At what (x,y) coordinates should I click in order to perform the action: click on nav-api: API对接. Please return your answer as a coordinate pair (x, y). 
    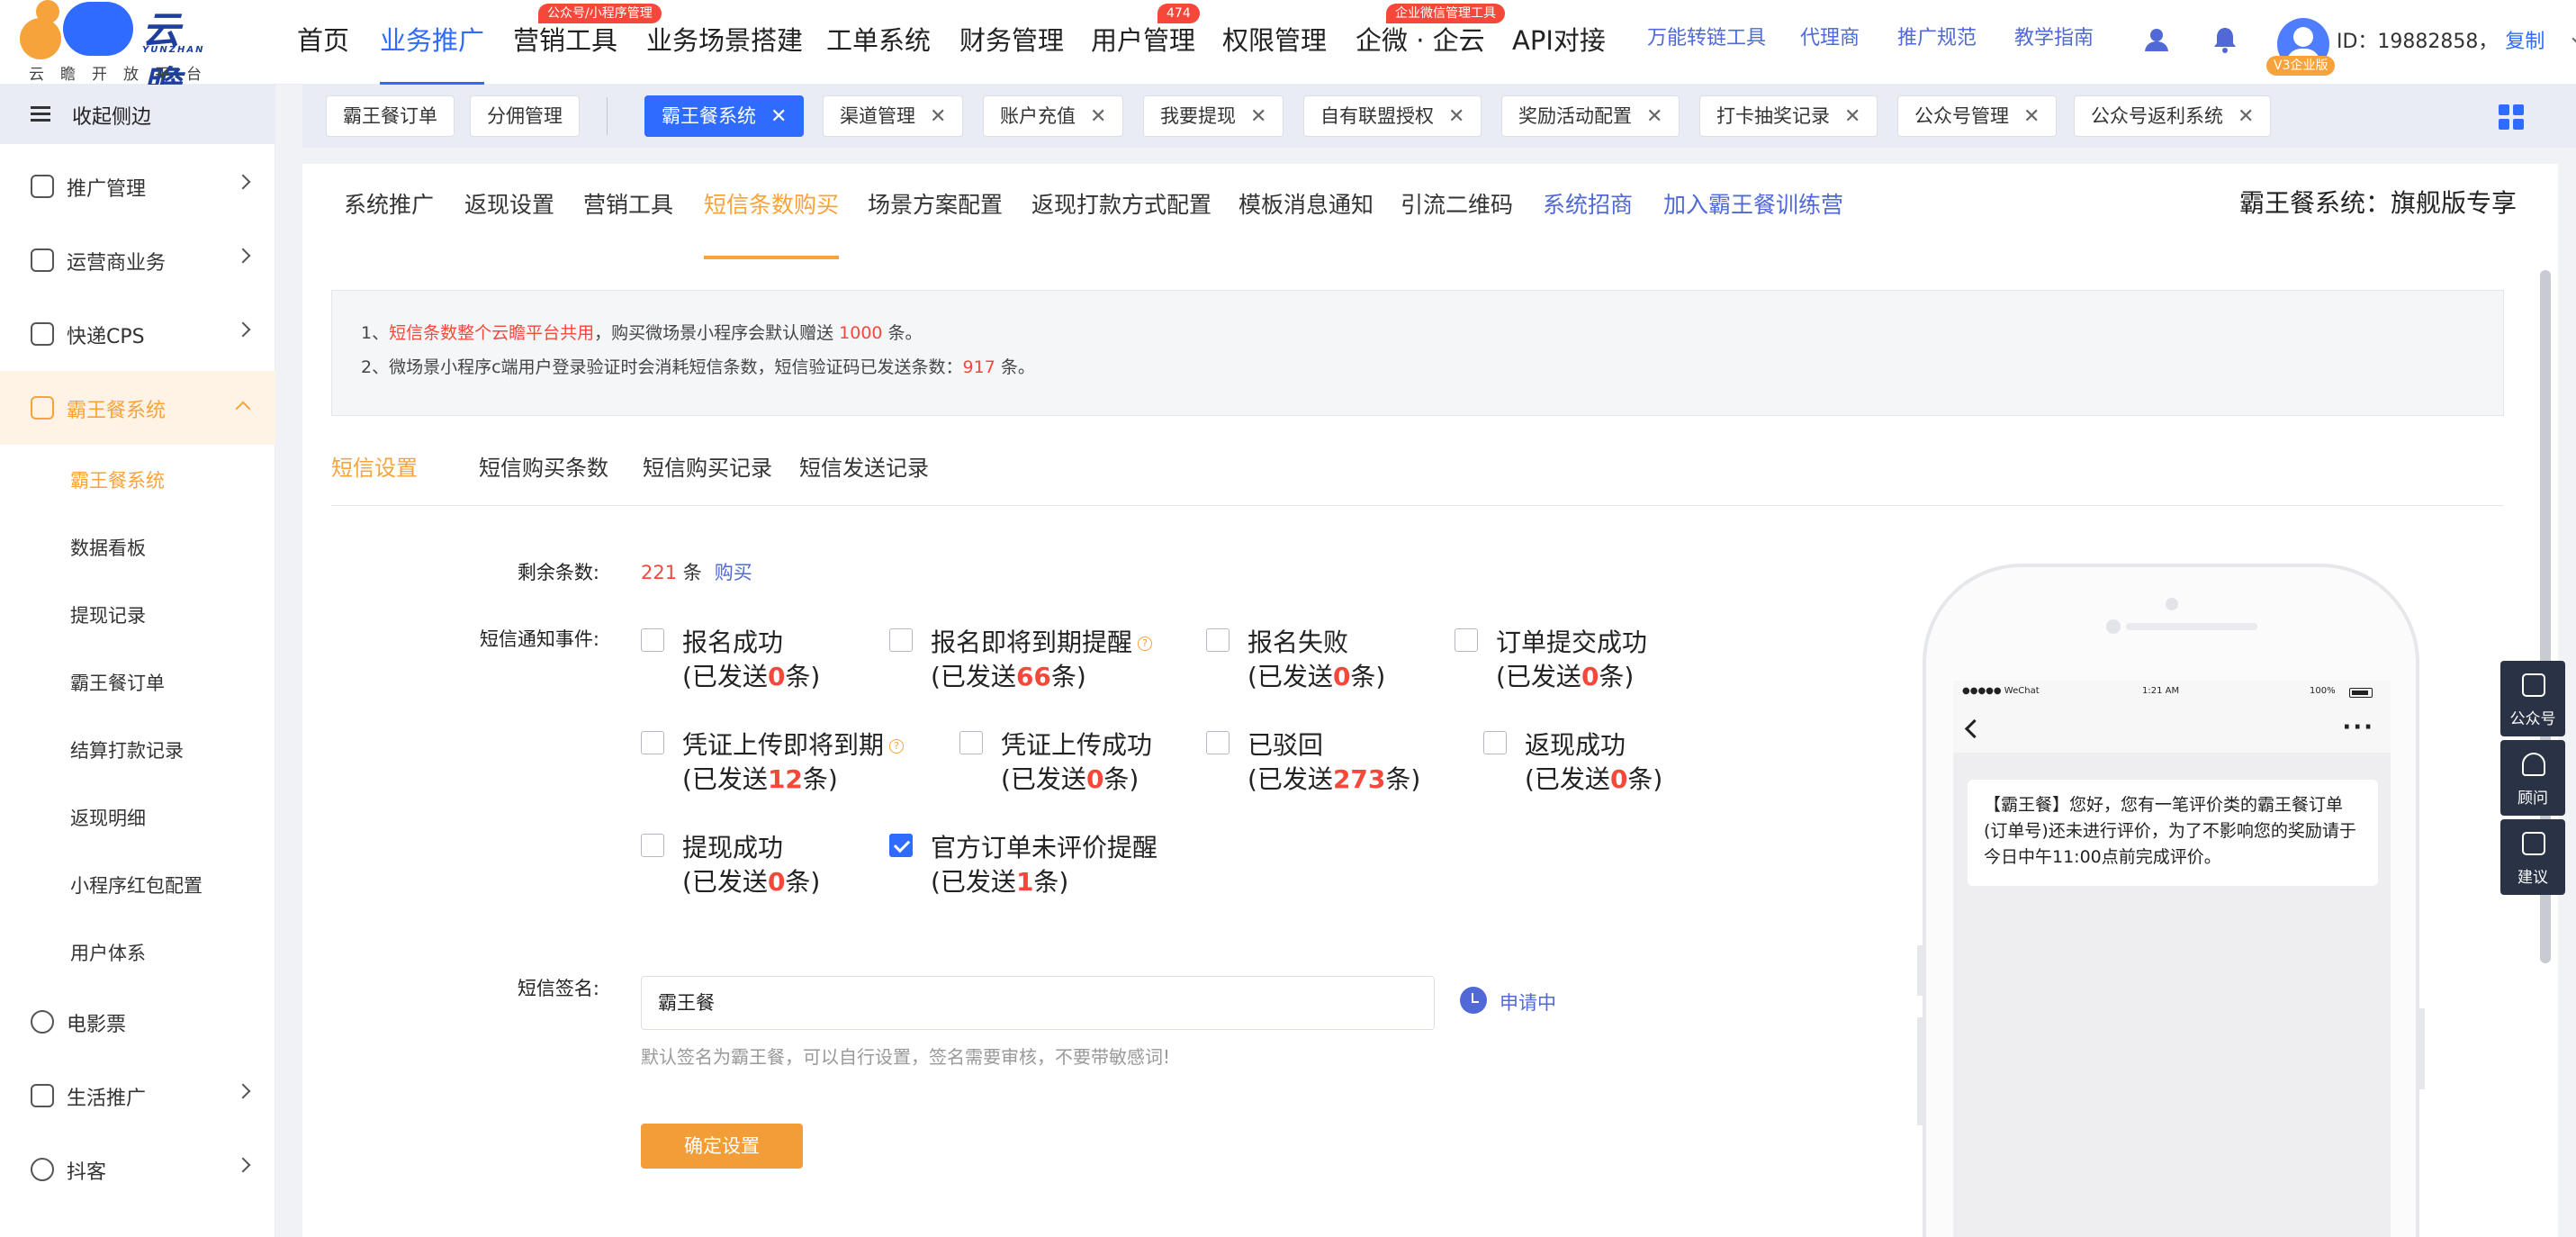
    Looking at the image, I should click on (1559, 42).